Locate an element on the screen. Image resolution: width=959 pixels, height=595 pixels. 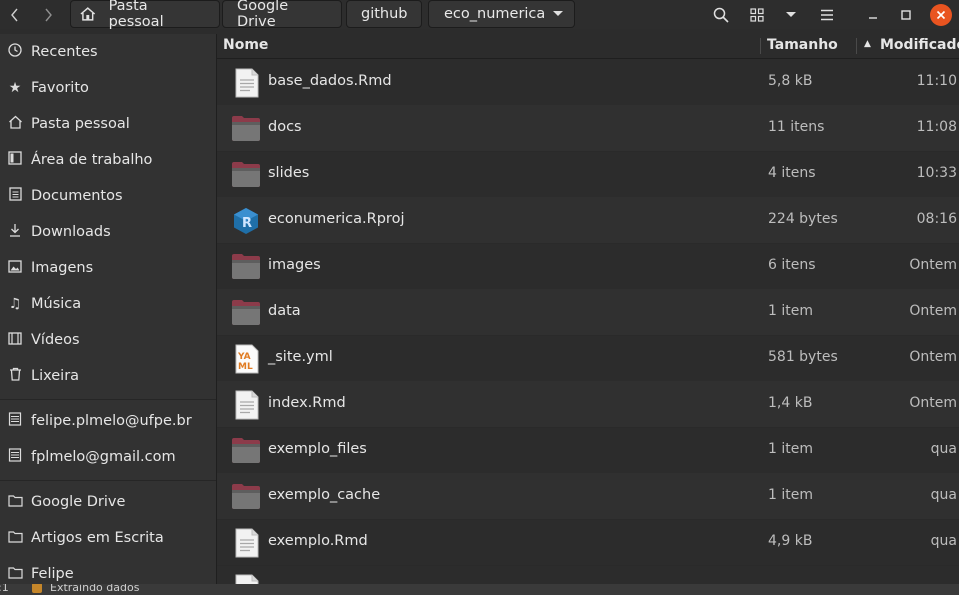
sidebar-item-pasta-pessoal: Pasta pessoal is located at coordinates (108, 124).